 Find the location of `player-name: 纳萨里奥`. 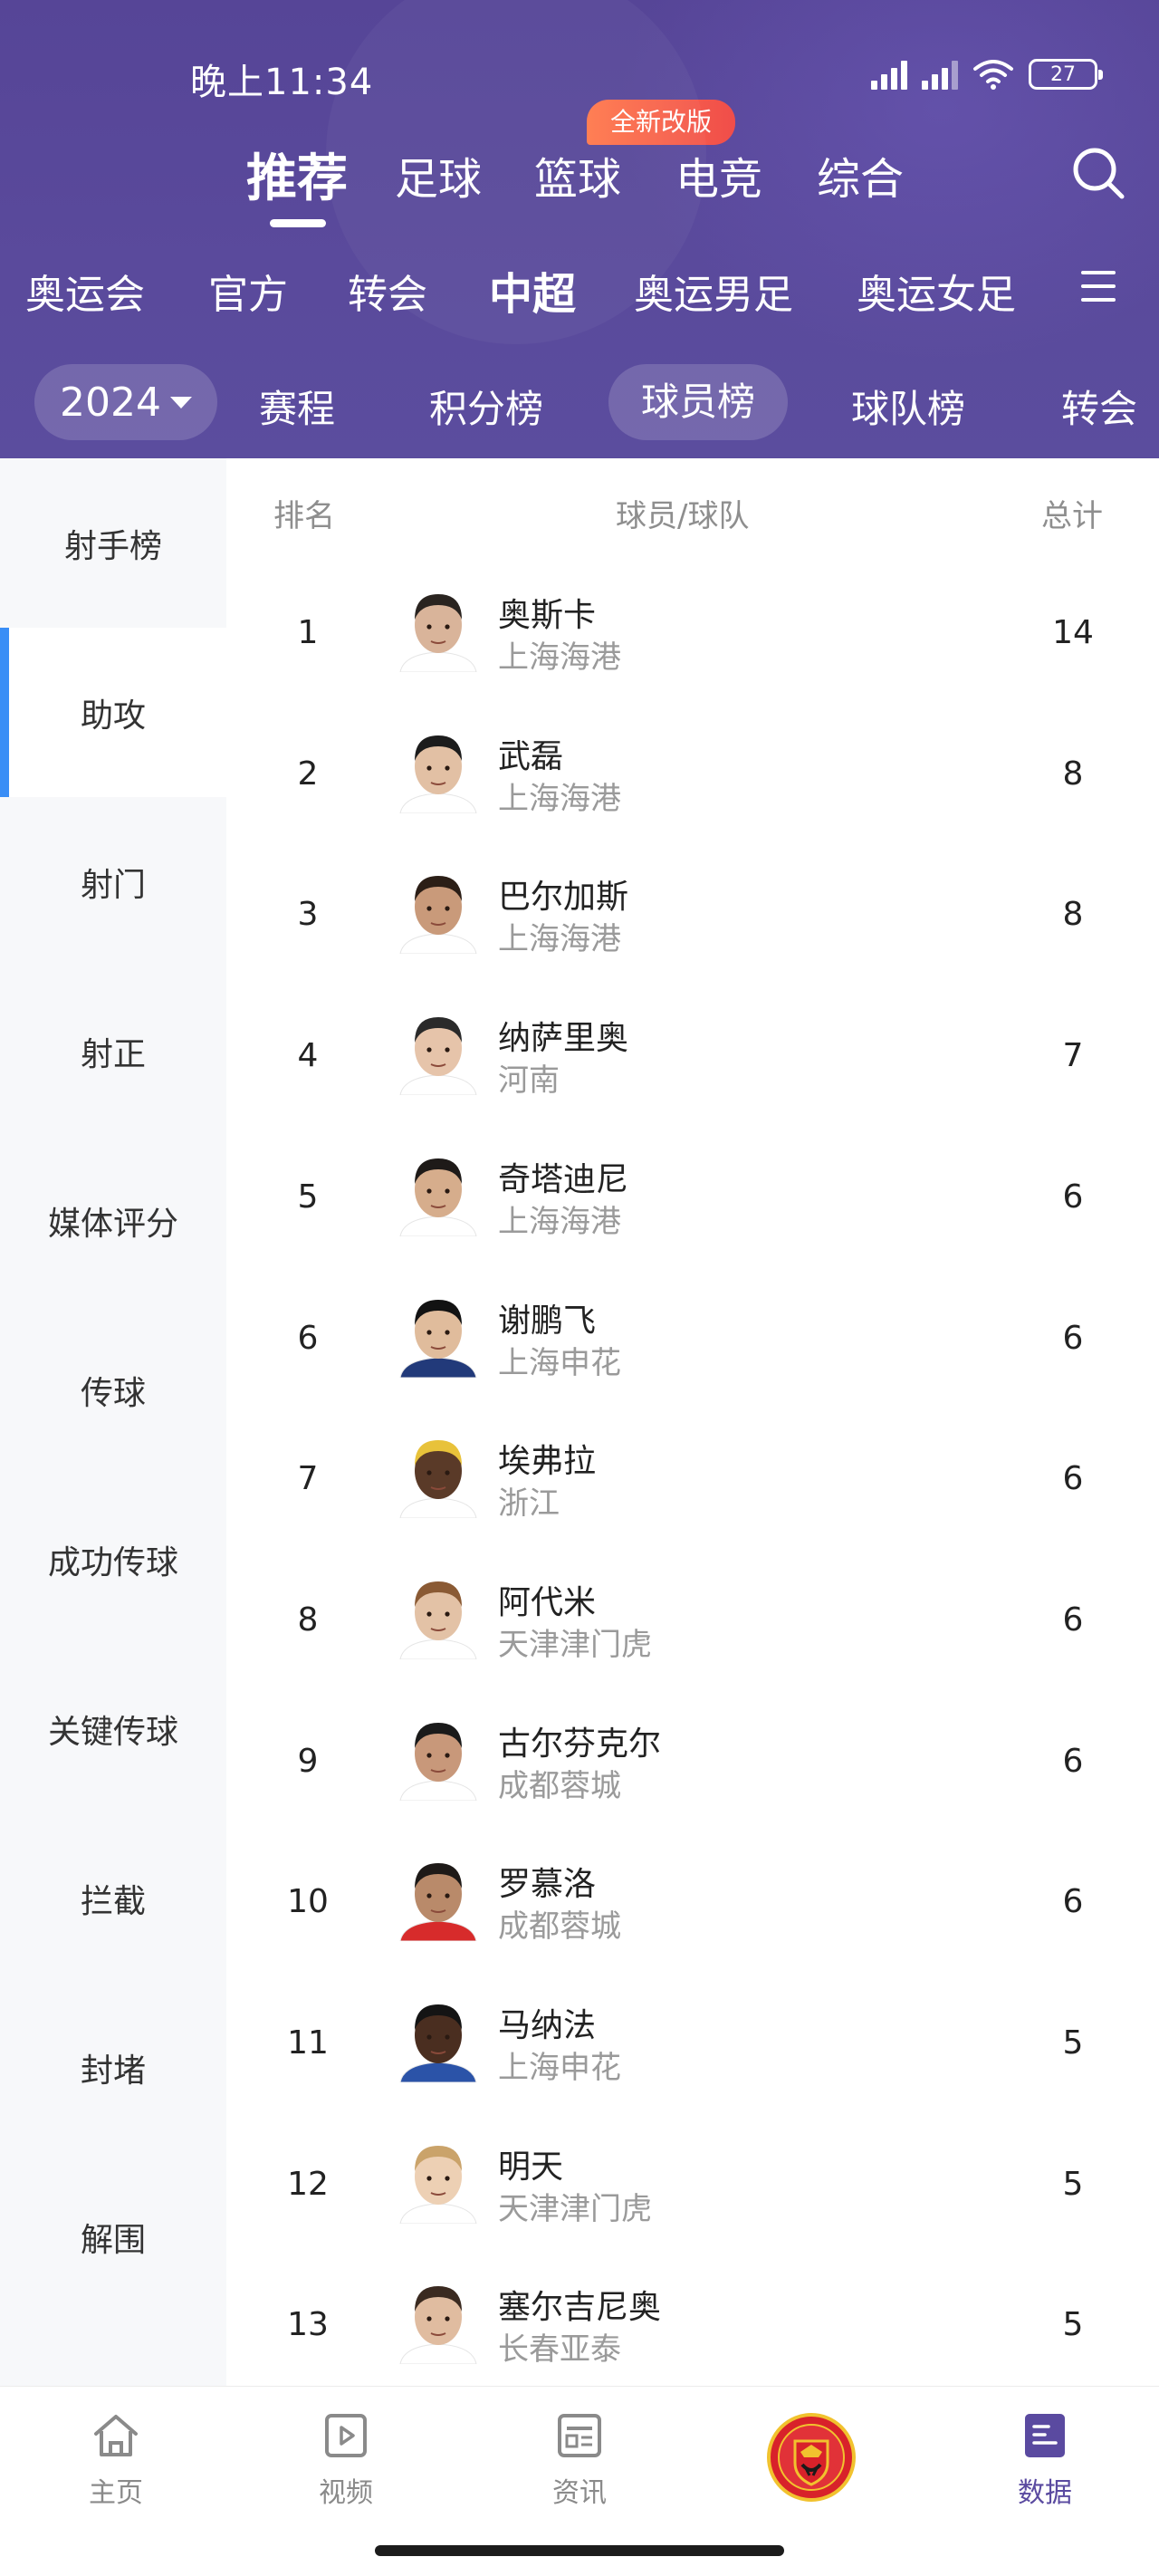

player-name: 纳萨里奥 is located at coordinates (563, 1039).